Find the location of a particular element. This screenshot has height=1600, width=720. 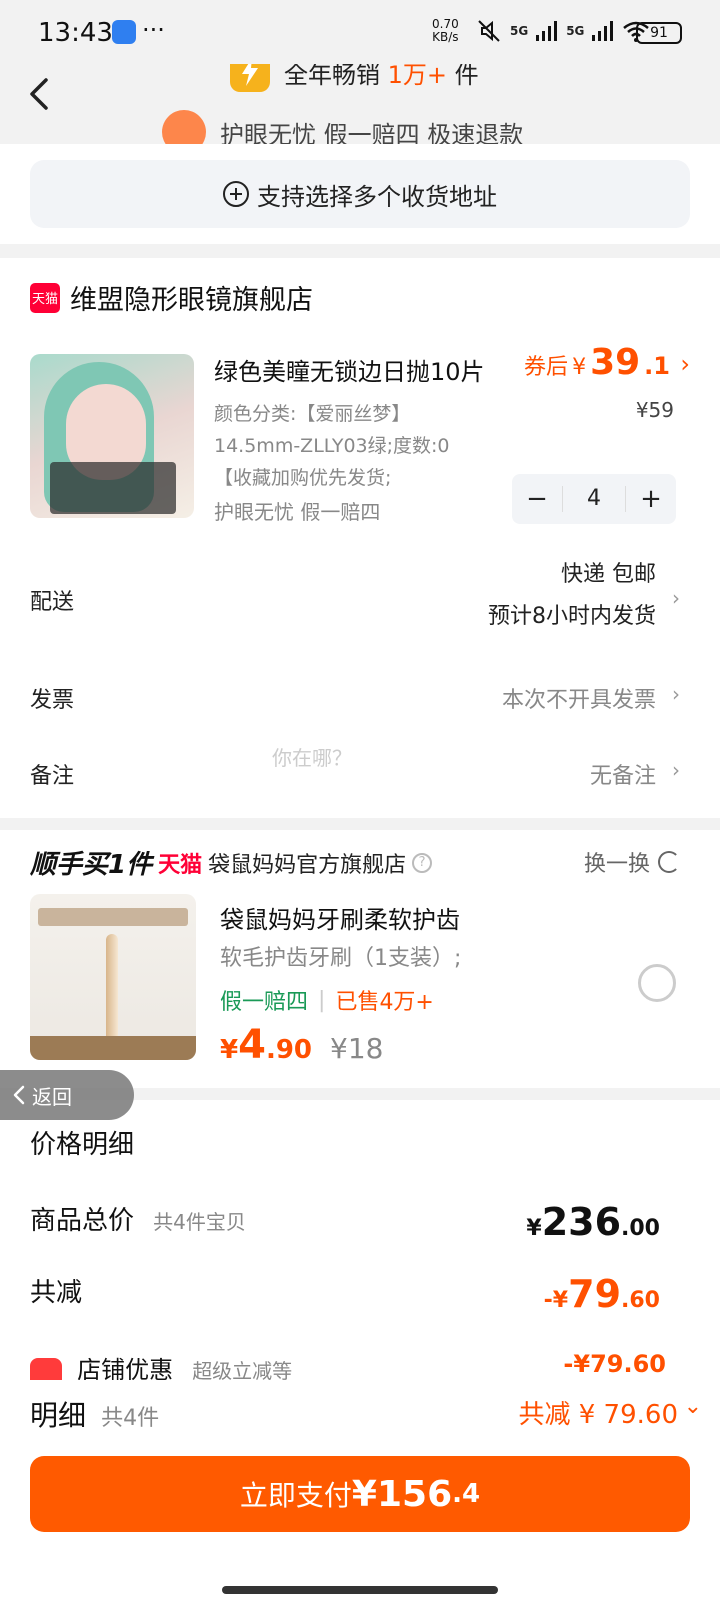

addon-spec: 软毛护齿牙刷（1支装）; is located at coordinates (341, 958).